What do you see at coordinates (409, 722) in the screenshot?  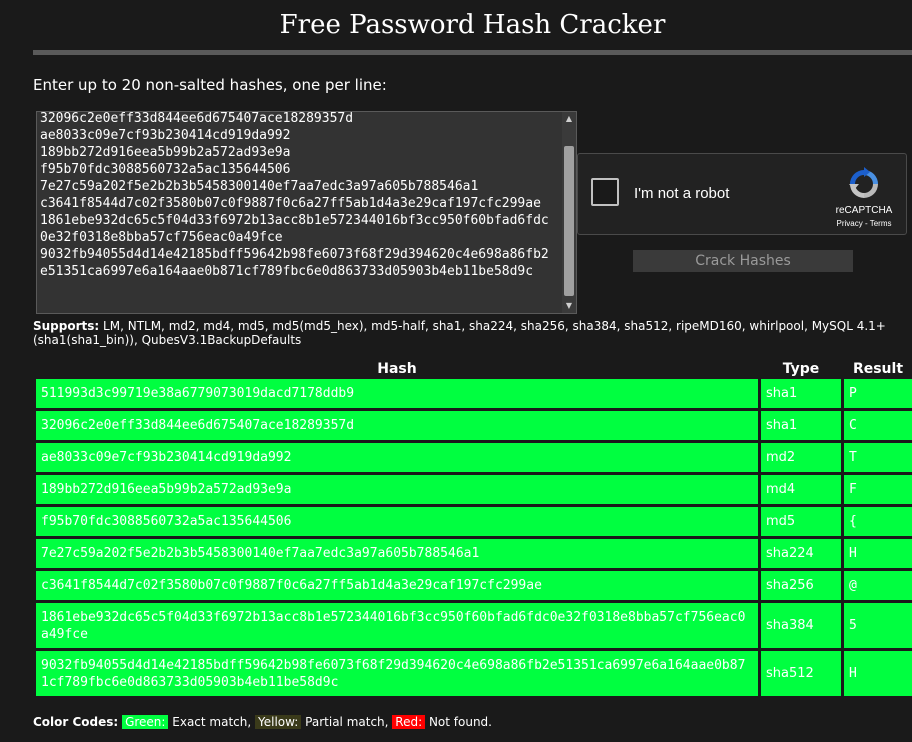 I see `red-swatch: Red:` at bounding box center [409, 722].